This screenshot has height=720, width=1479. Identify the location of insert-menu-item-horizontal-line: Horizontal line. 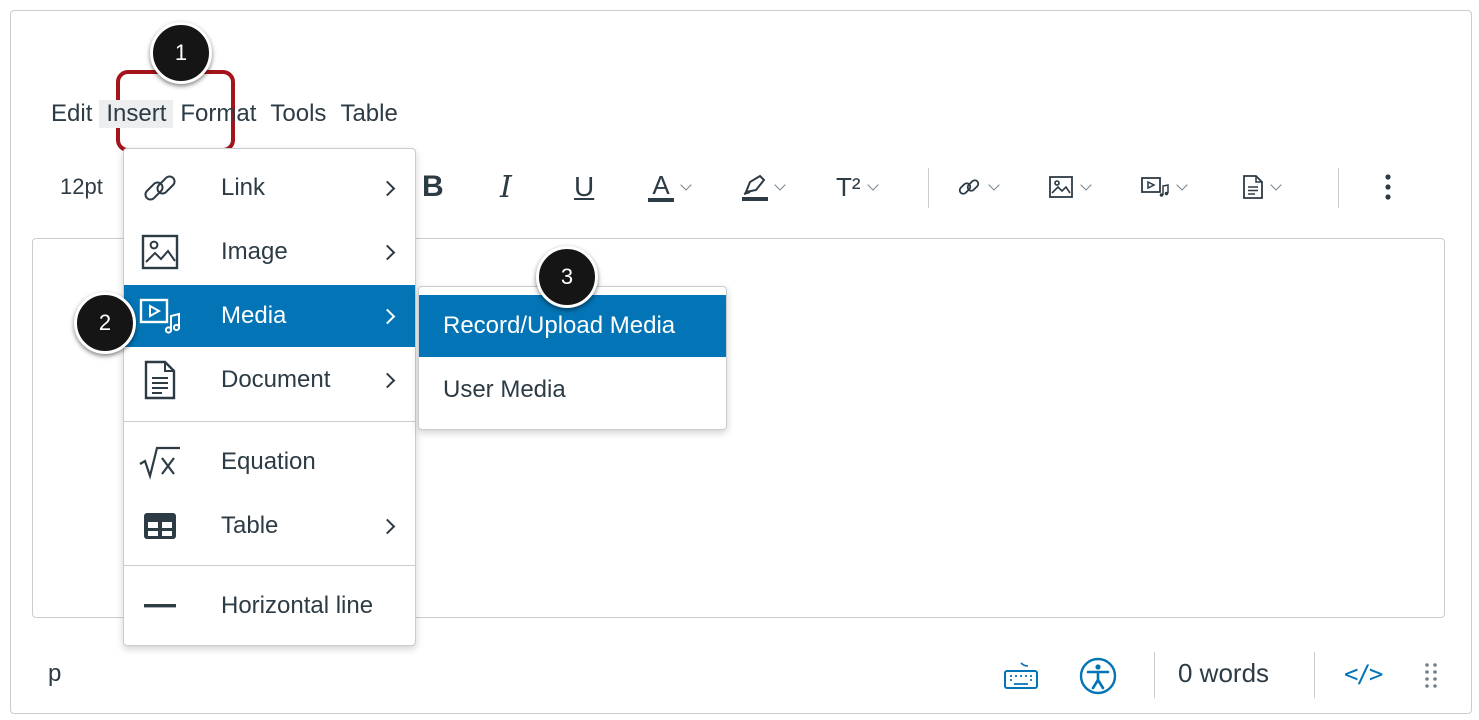
(269, 606).